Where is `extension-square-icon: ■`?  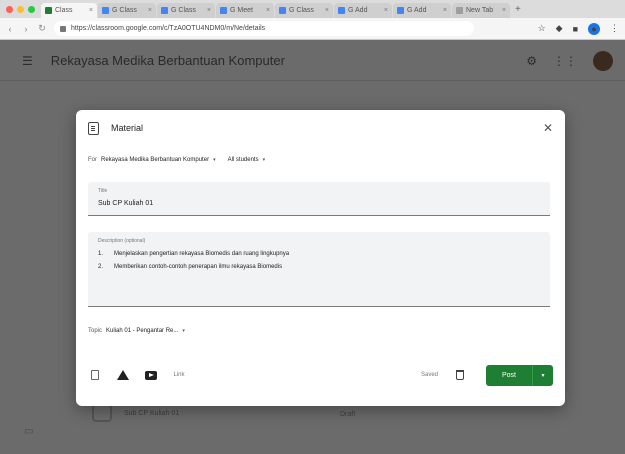 extension-square-icon: ■ is located at coordinates (575, 29).